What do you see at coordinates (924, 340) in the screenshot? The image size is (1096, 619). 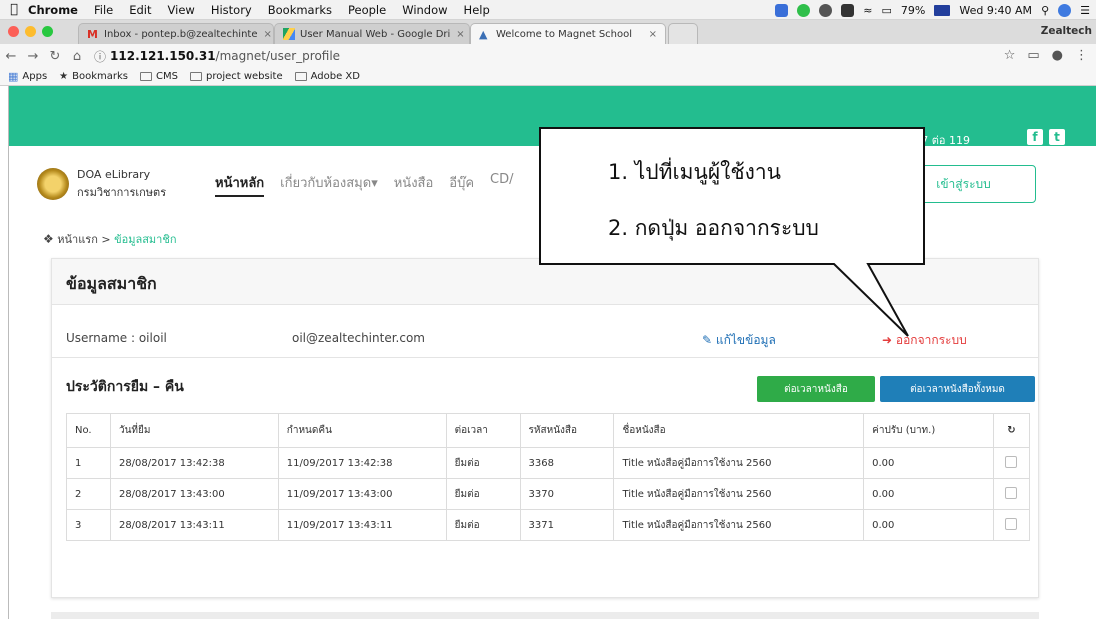 I see `logout-link: ➜ ออกจากระบบ` at bounding box center [924, 340].